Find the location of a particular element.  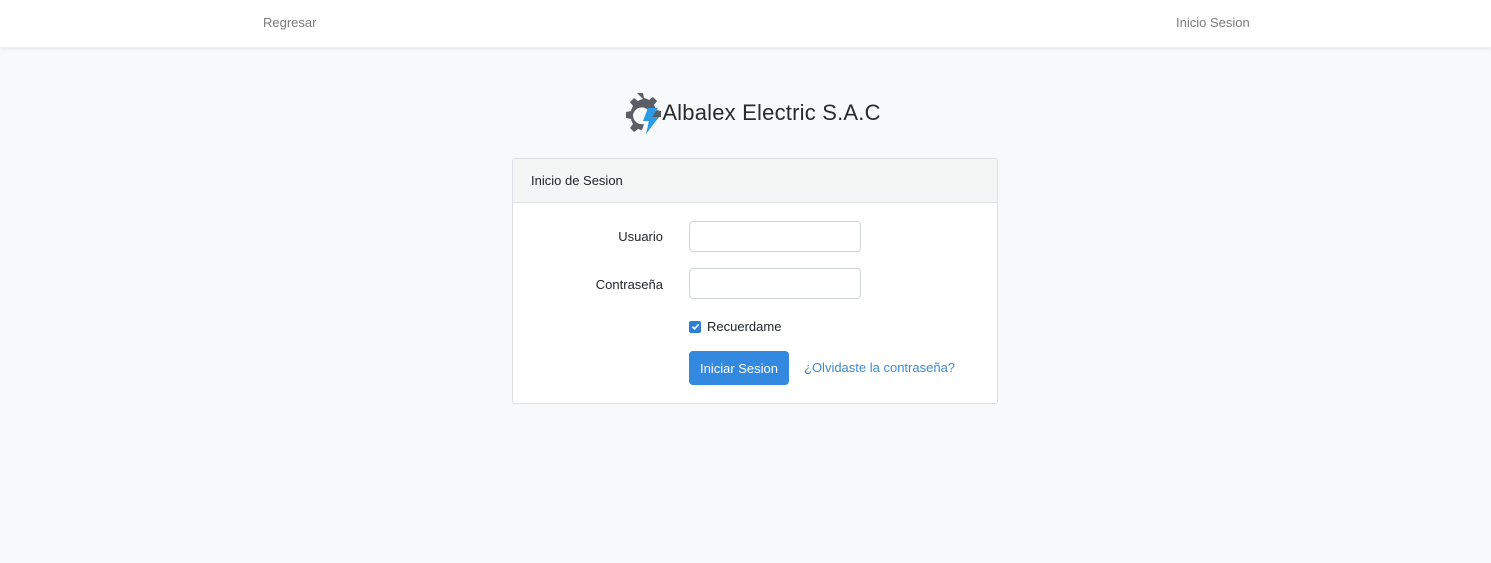

top-navbar: Regresar Inicio Sesion is located at coordinates (745, 24).